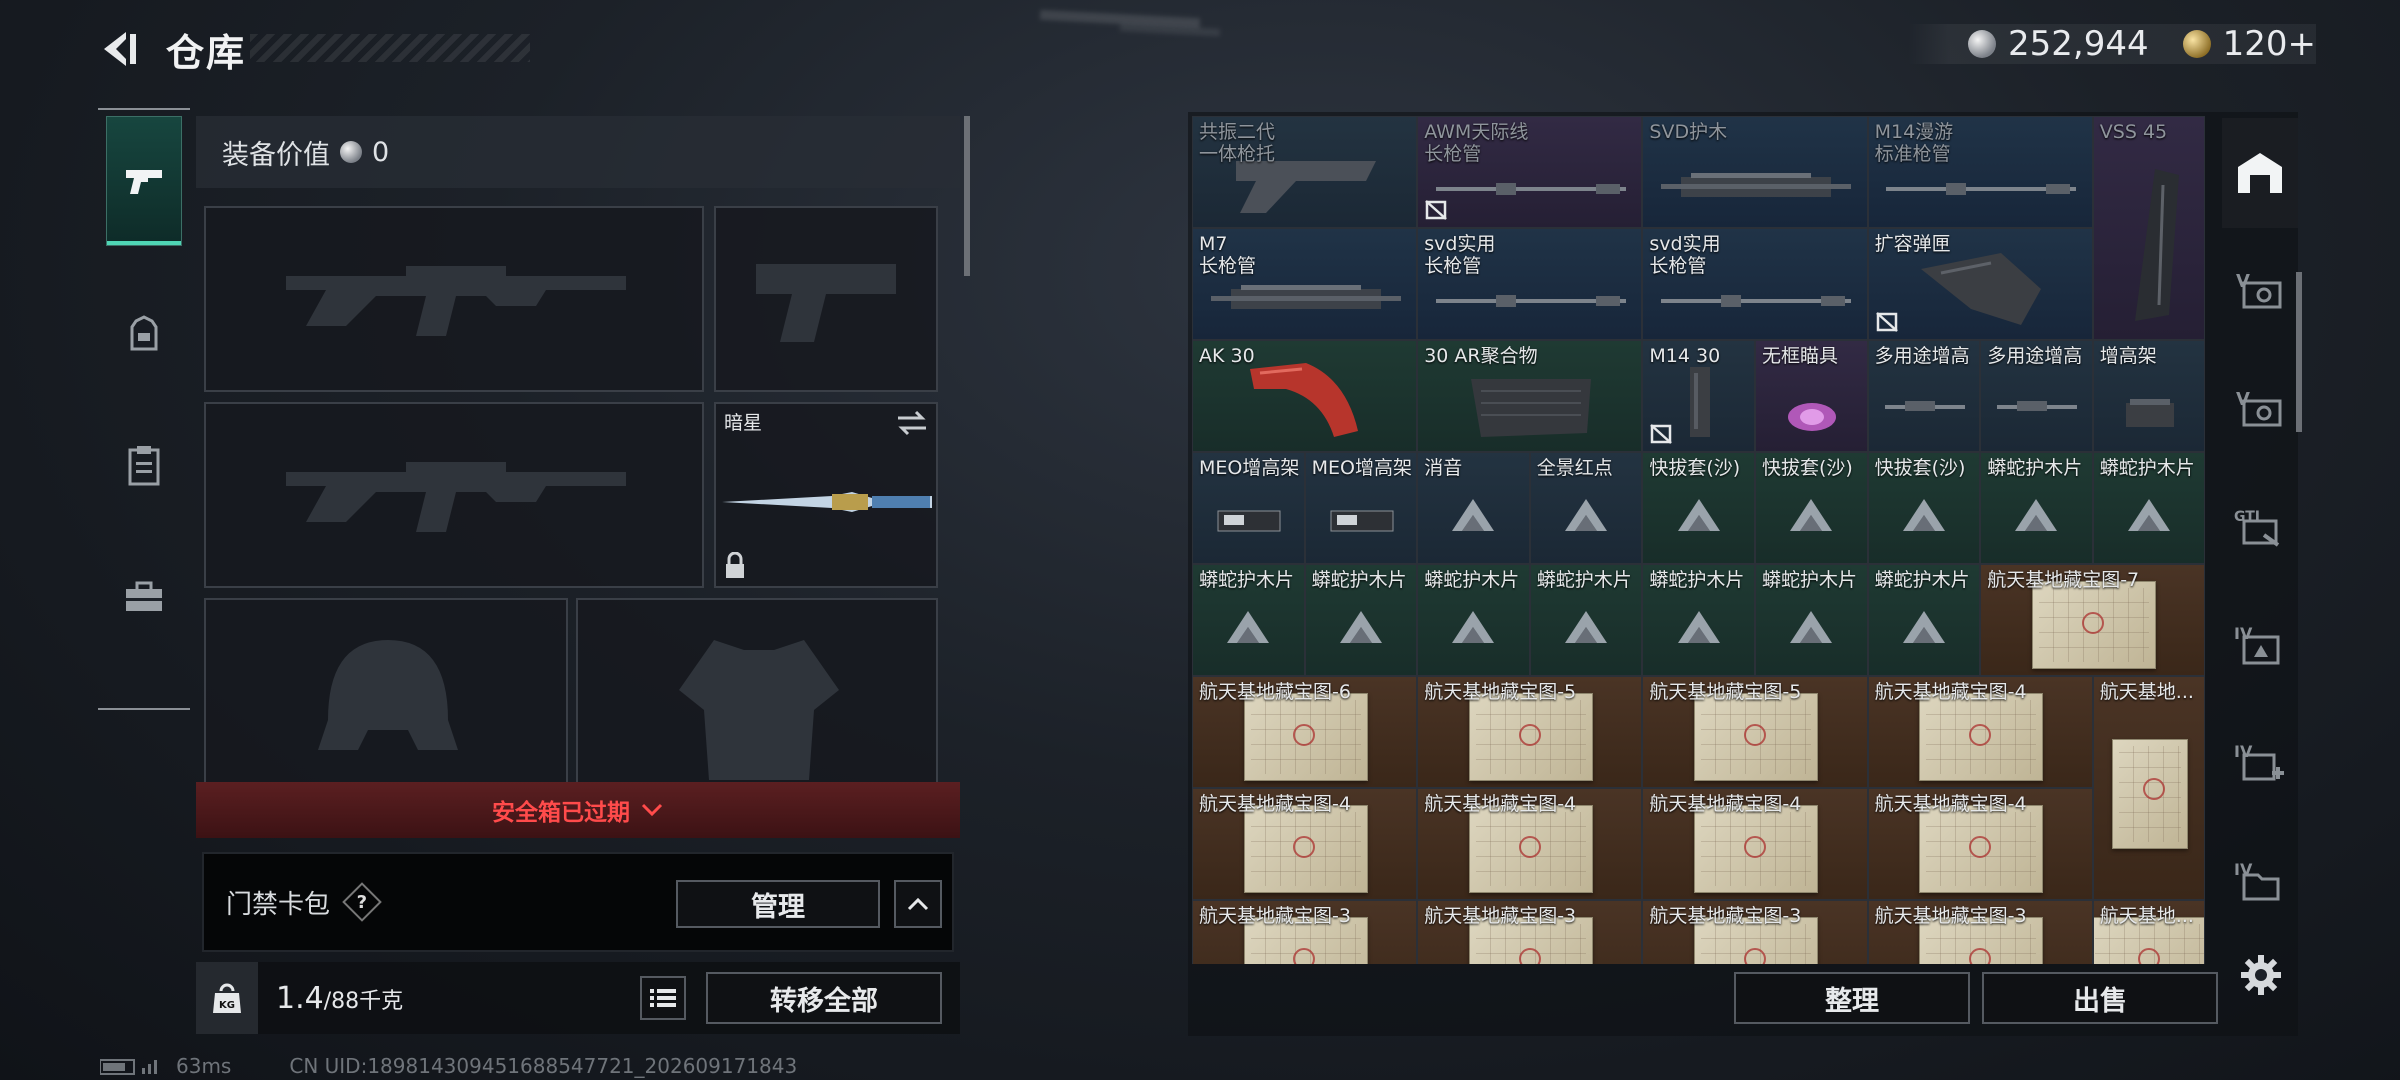  Describe the element at coordinates (663, 998) in the screenshot. I see `list-view-button` at that location.